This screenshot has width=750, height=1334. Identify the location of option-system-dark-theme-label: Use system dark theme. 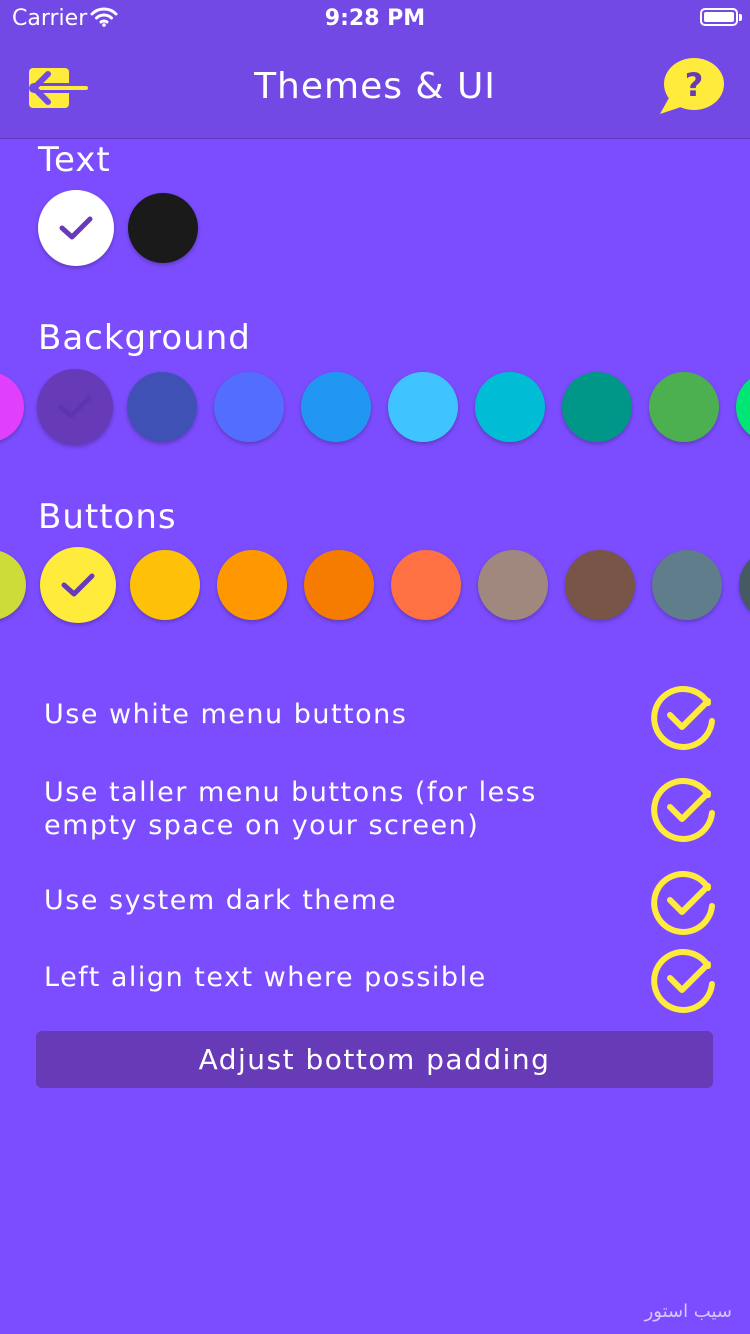
(220, 900).